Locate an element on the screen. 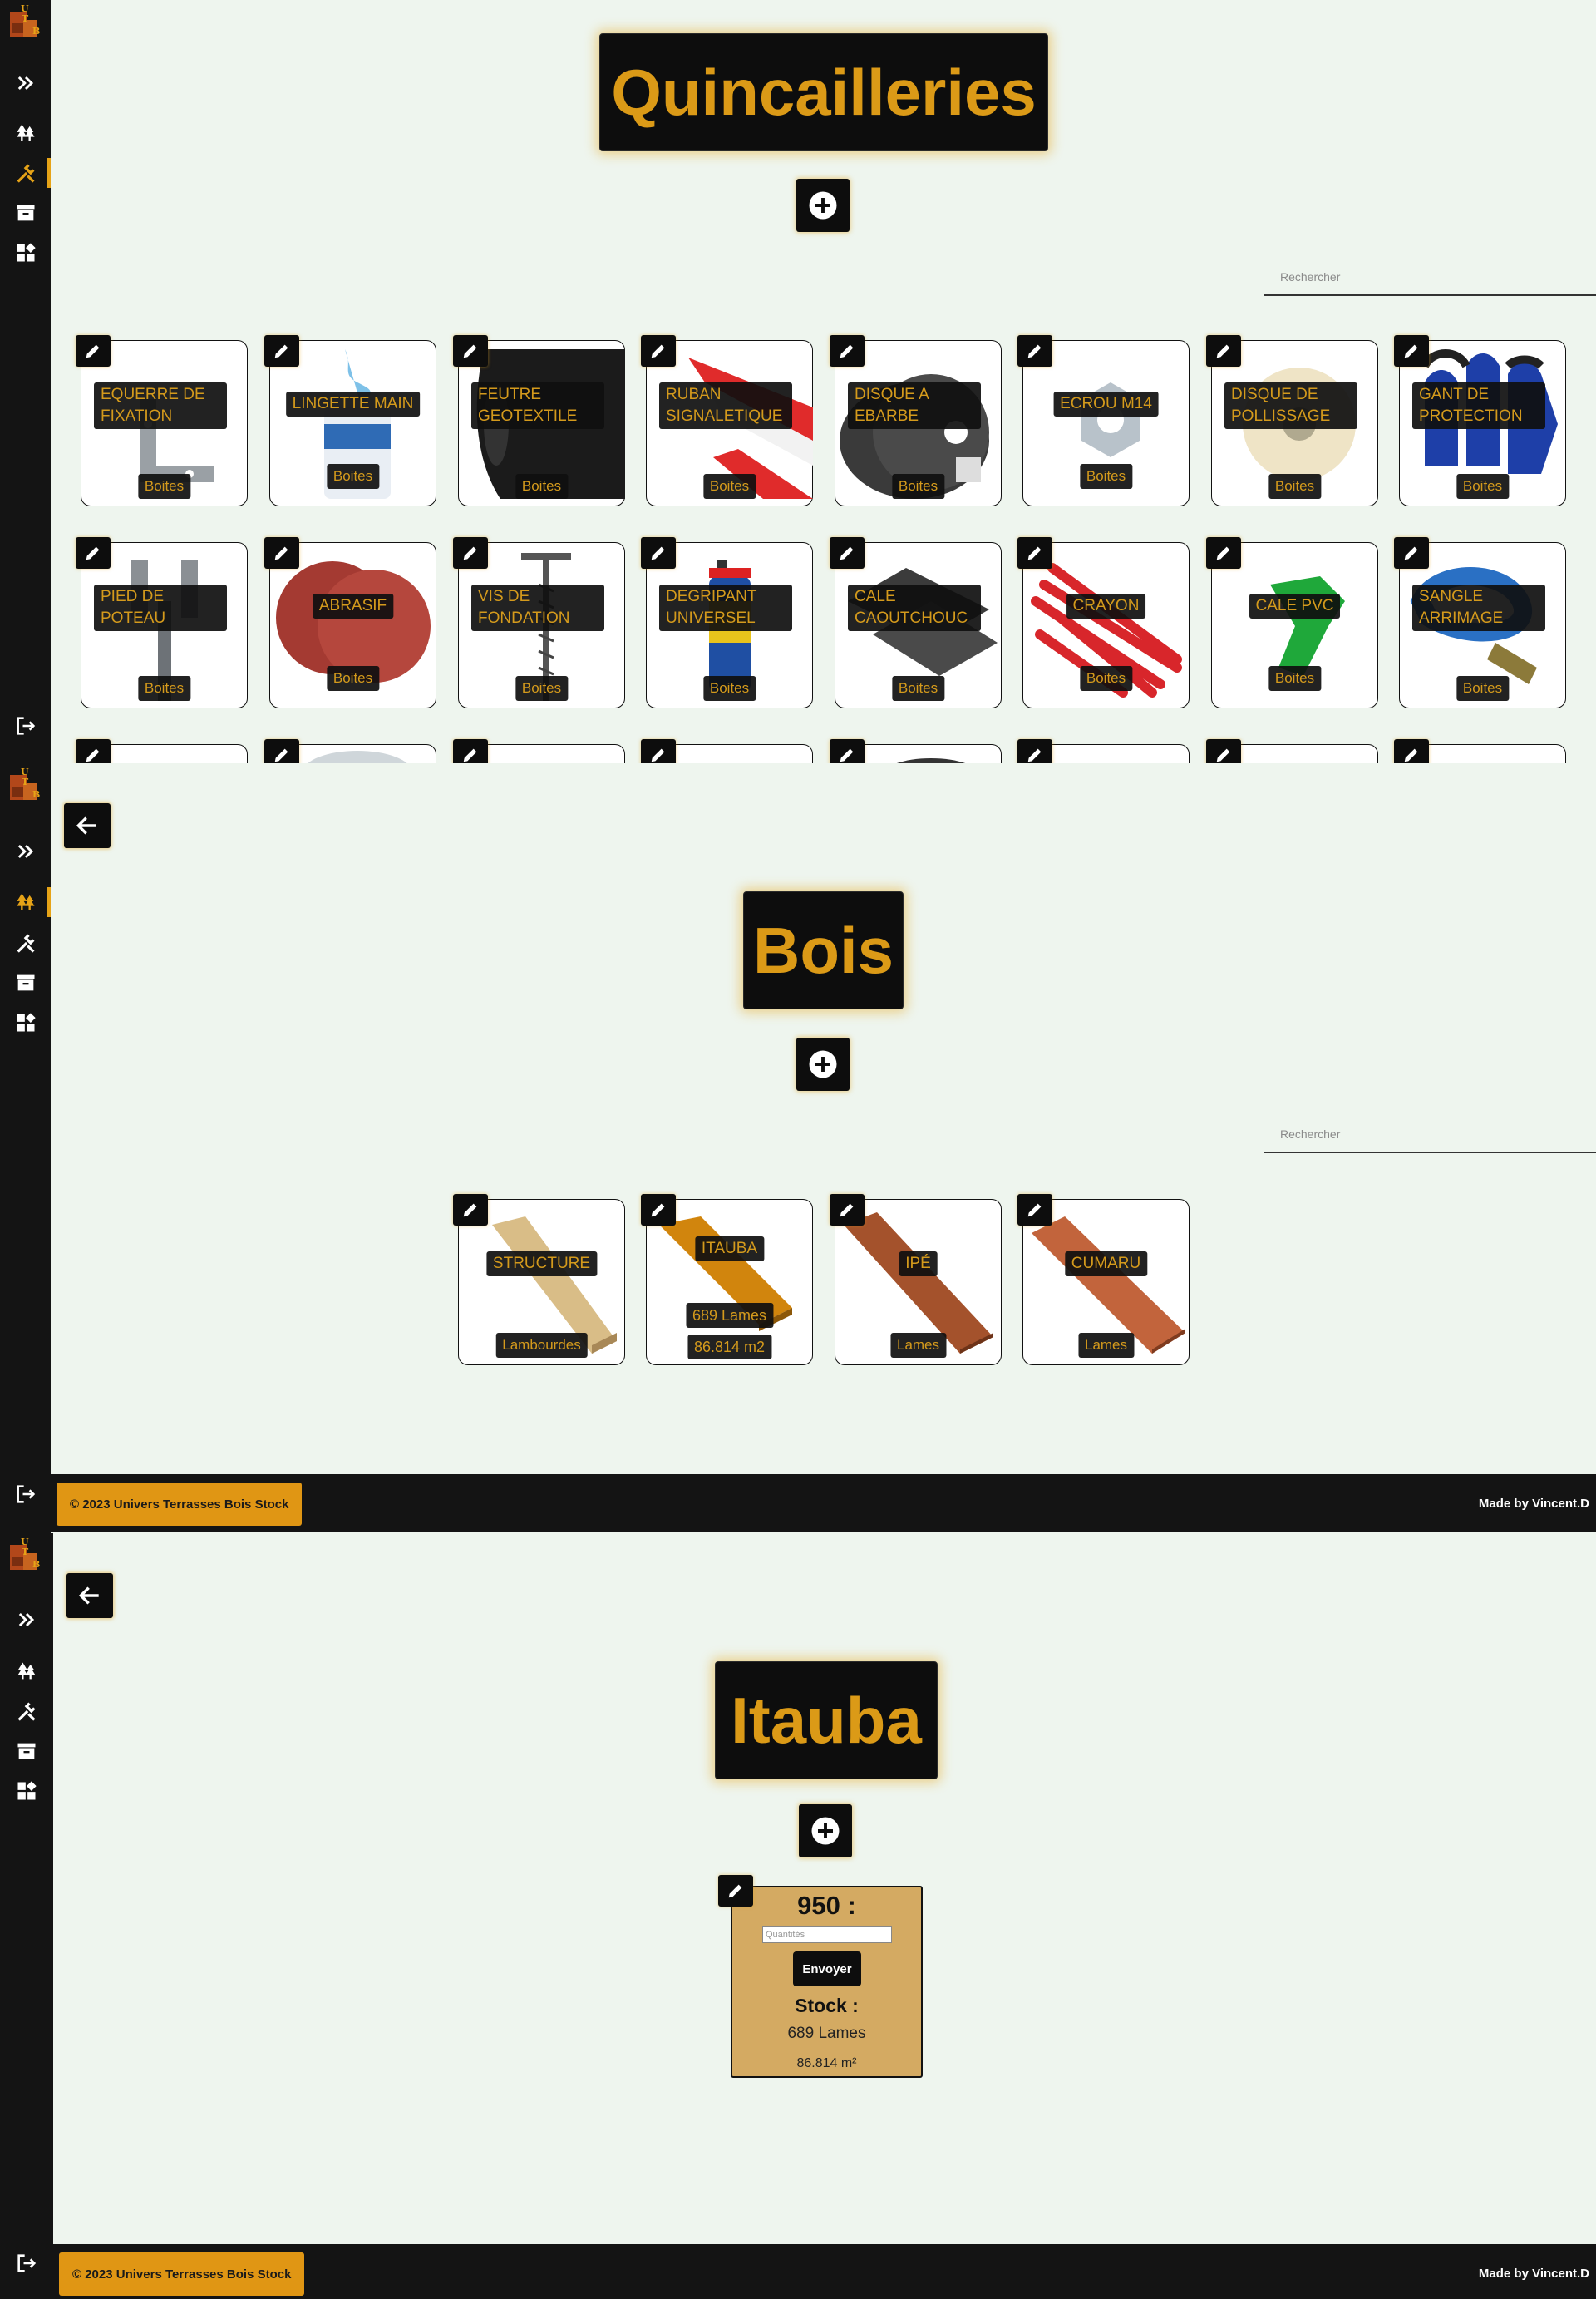  product-card: EQUERRE DE FIXATION Boites is located at coordinates (162, 421).